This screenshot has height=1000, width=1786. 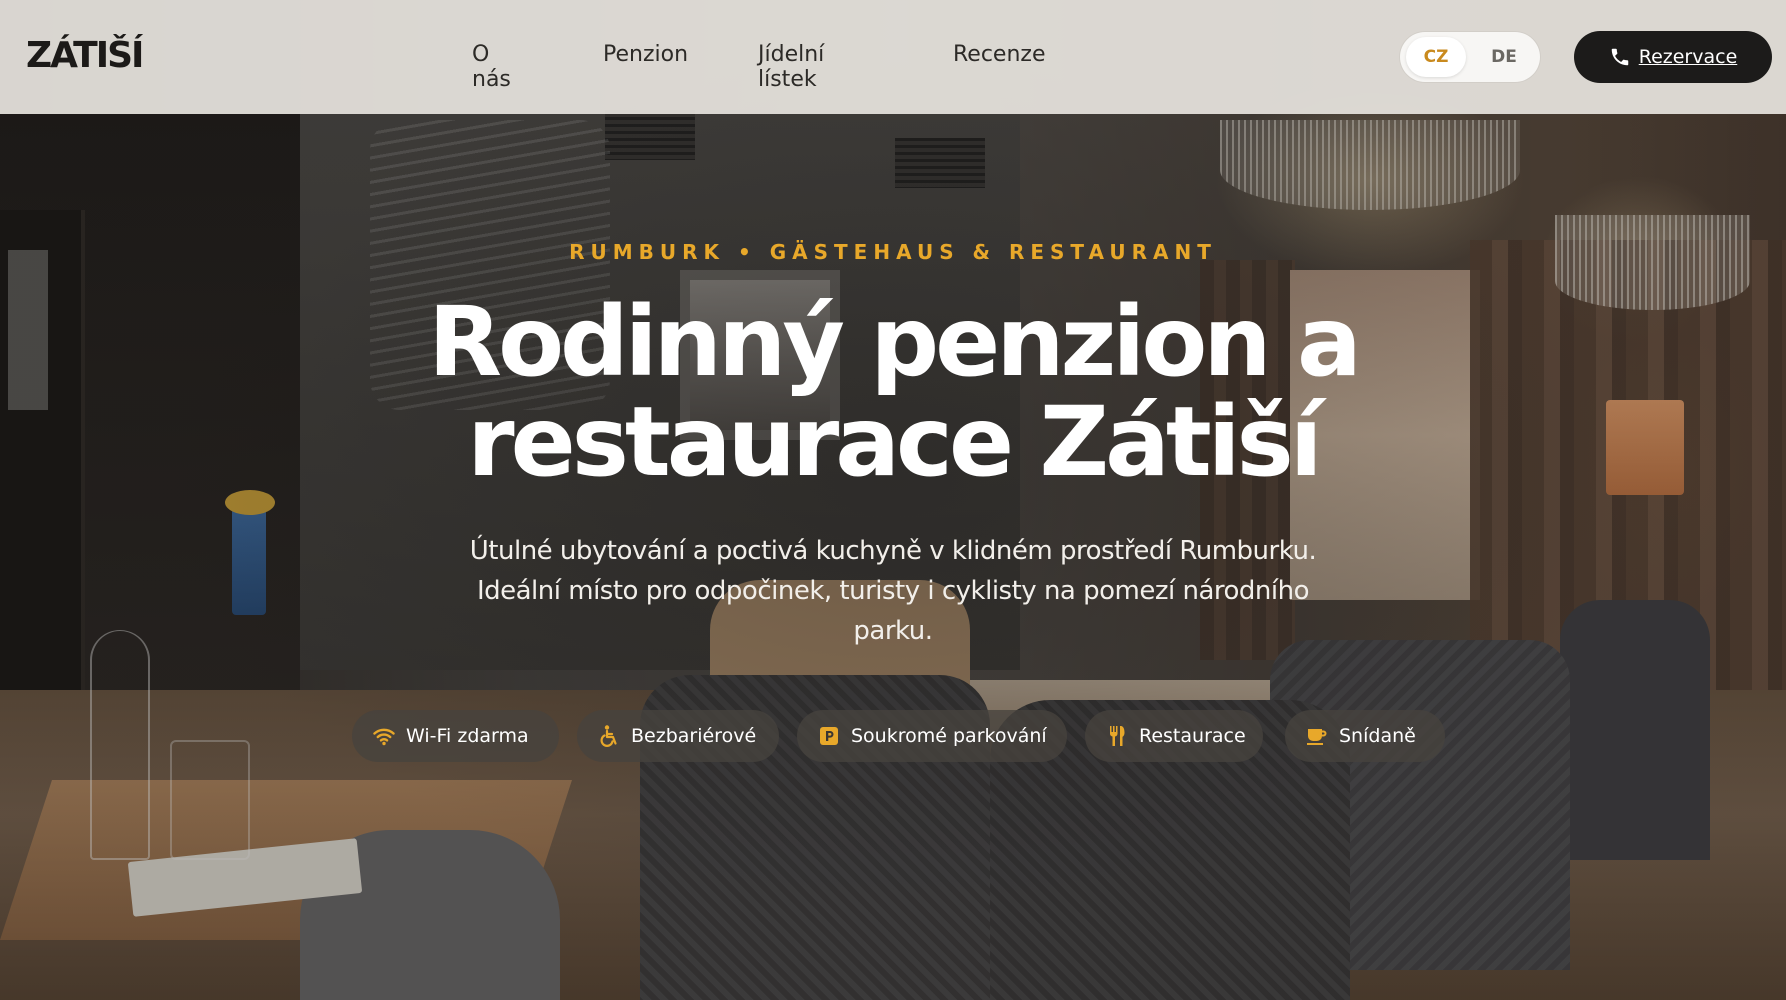 What do you see at coordinates (1504, 57) in the screenshot?
I see `language-option-de: DE` at bounding box center [1504, 57].